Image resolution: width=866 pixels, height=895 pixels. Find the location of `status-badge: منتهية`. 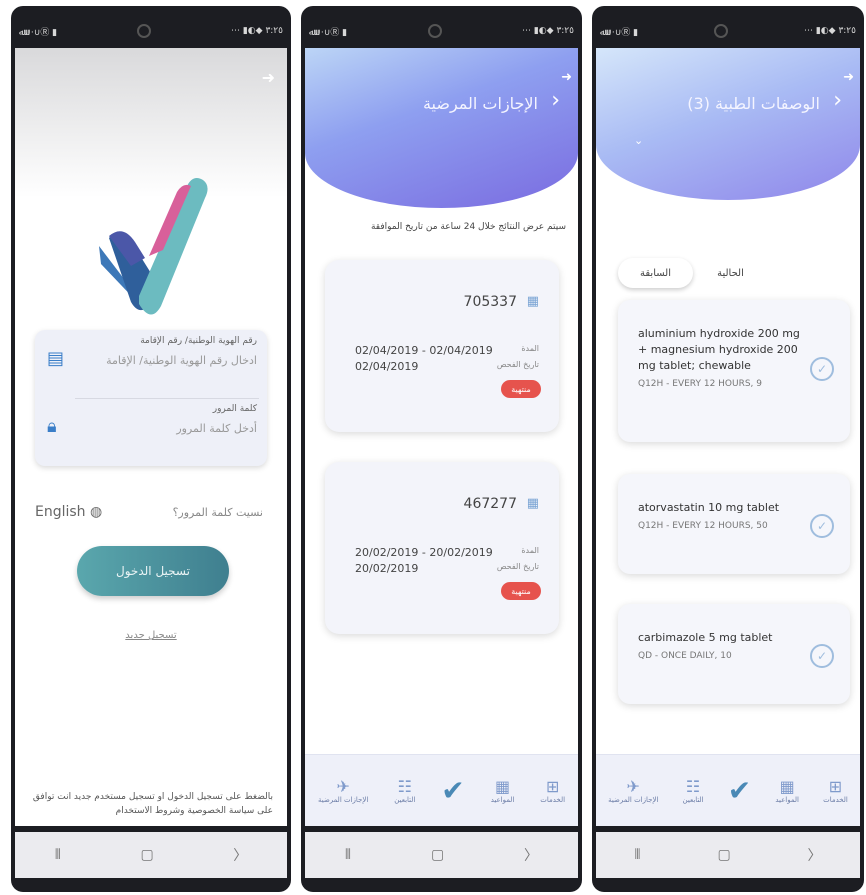

status-badge: منتهية is located at coordinates (521, 389).